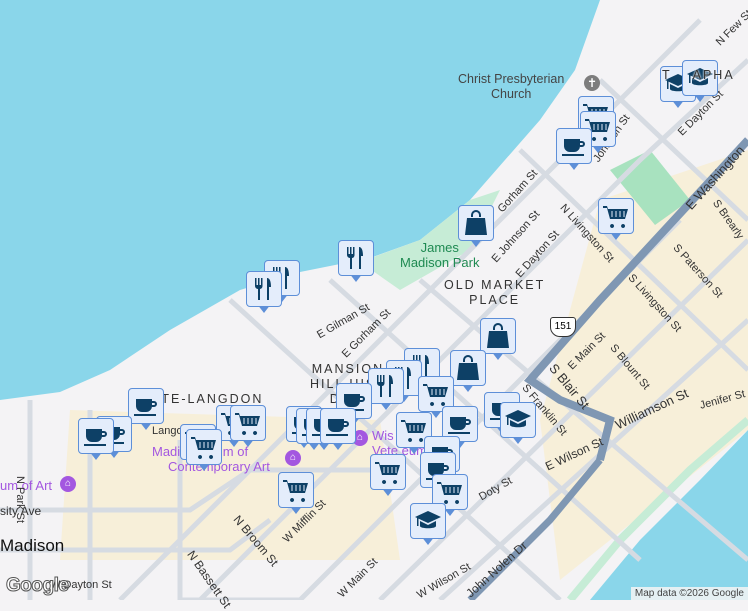  Describe the element at coordinates (21, 511) in the screenshot. I see `street-label: sity Ave` at that location.